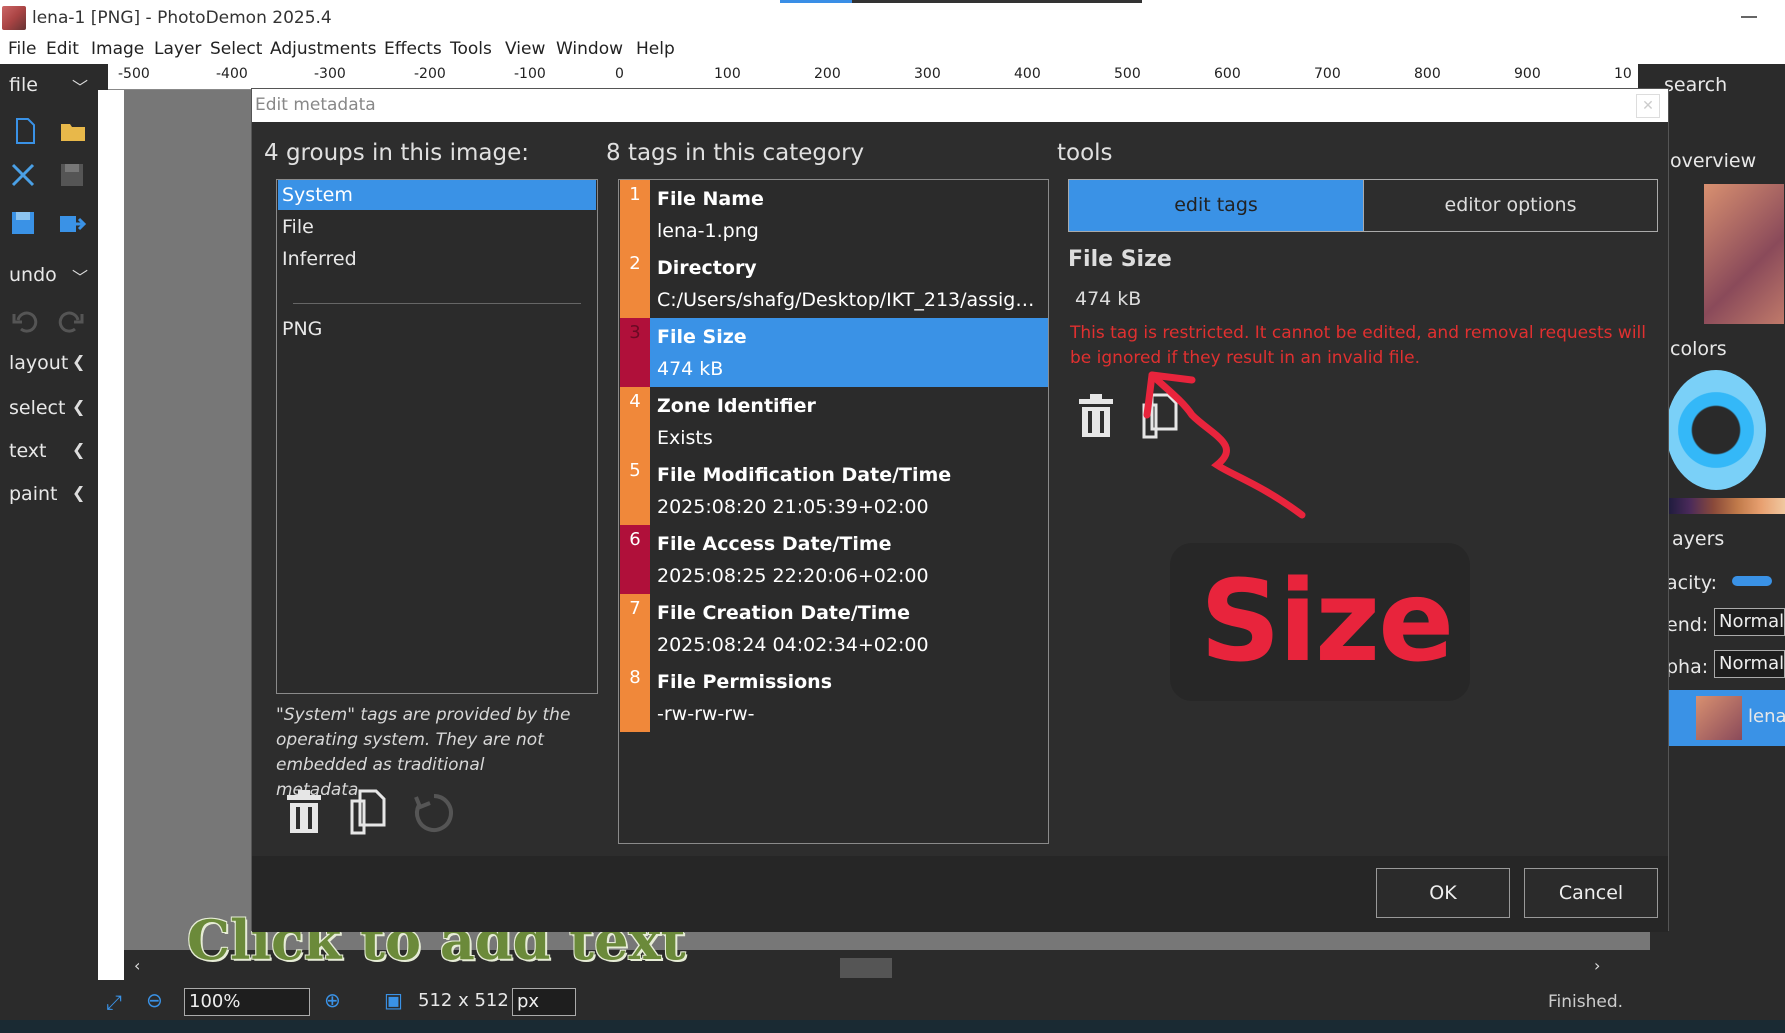 Image resolution: width=1785 pixels, height=1033 pixels. What do you see at coordinates (33, 494) in the screenshot?
I see `paint-section-label: paint` at bounding box center [33, 494].